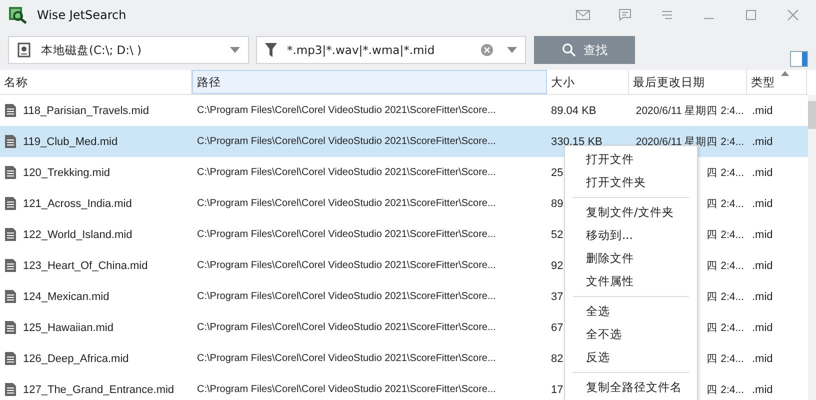 The image size is (816, 400). What do you see at coordinates (573, 110) in the screenshot?
I see `table-cell: 89.04 KB` at bounding box center [573, 110].